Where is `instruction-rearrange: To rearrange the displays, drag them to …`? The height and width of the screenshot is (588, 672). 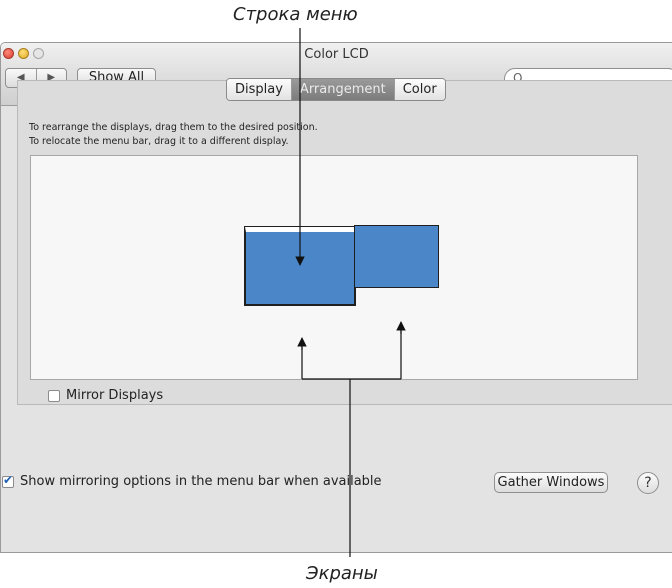
instruction-rearrange: To rearrange the displays, drag them to … is located at coordinates (173, 127).